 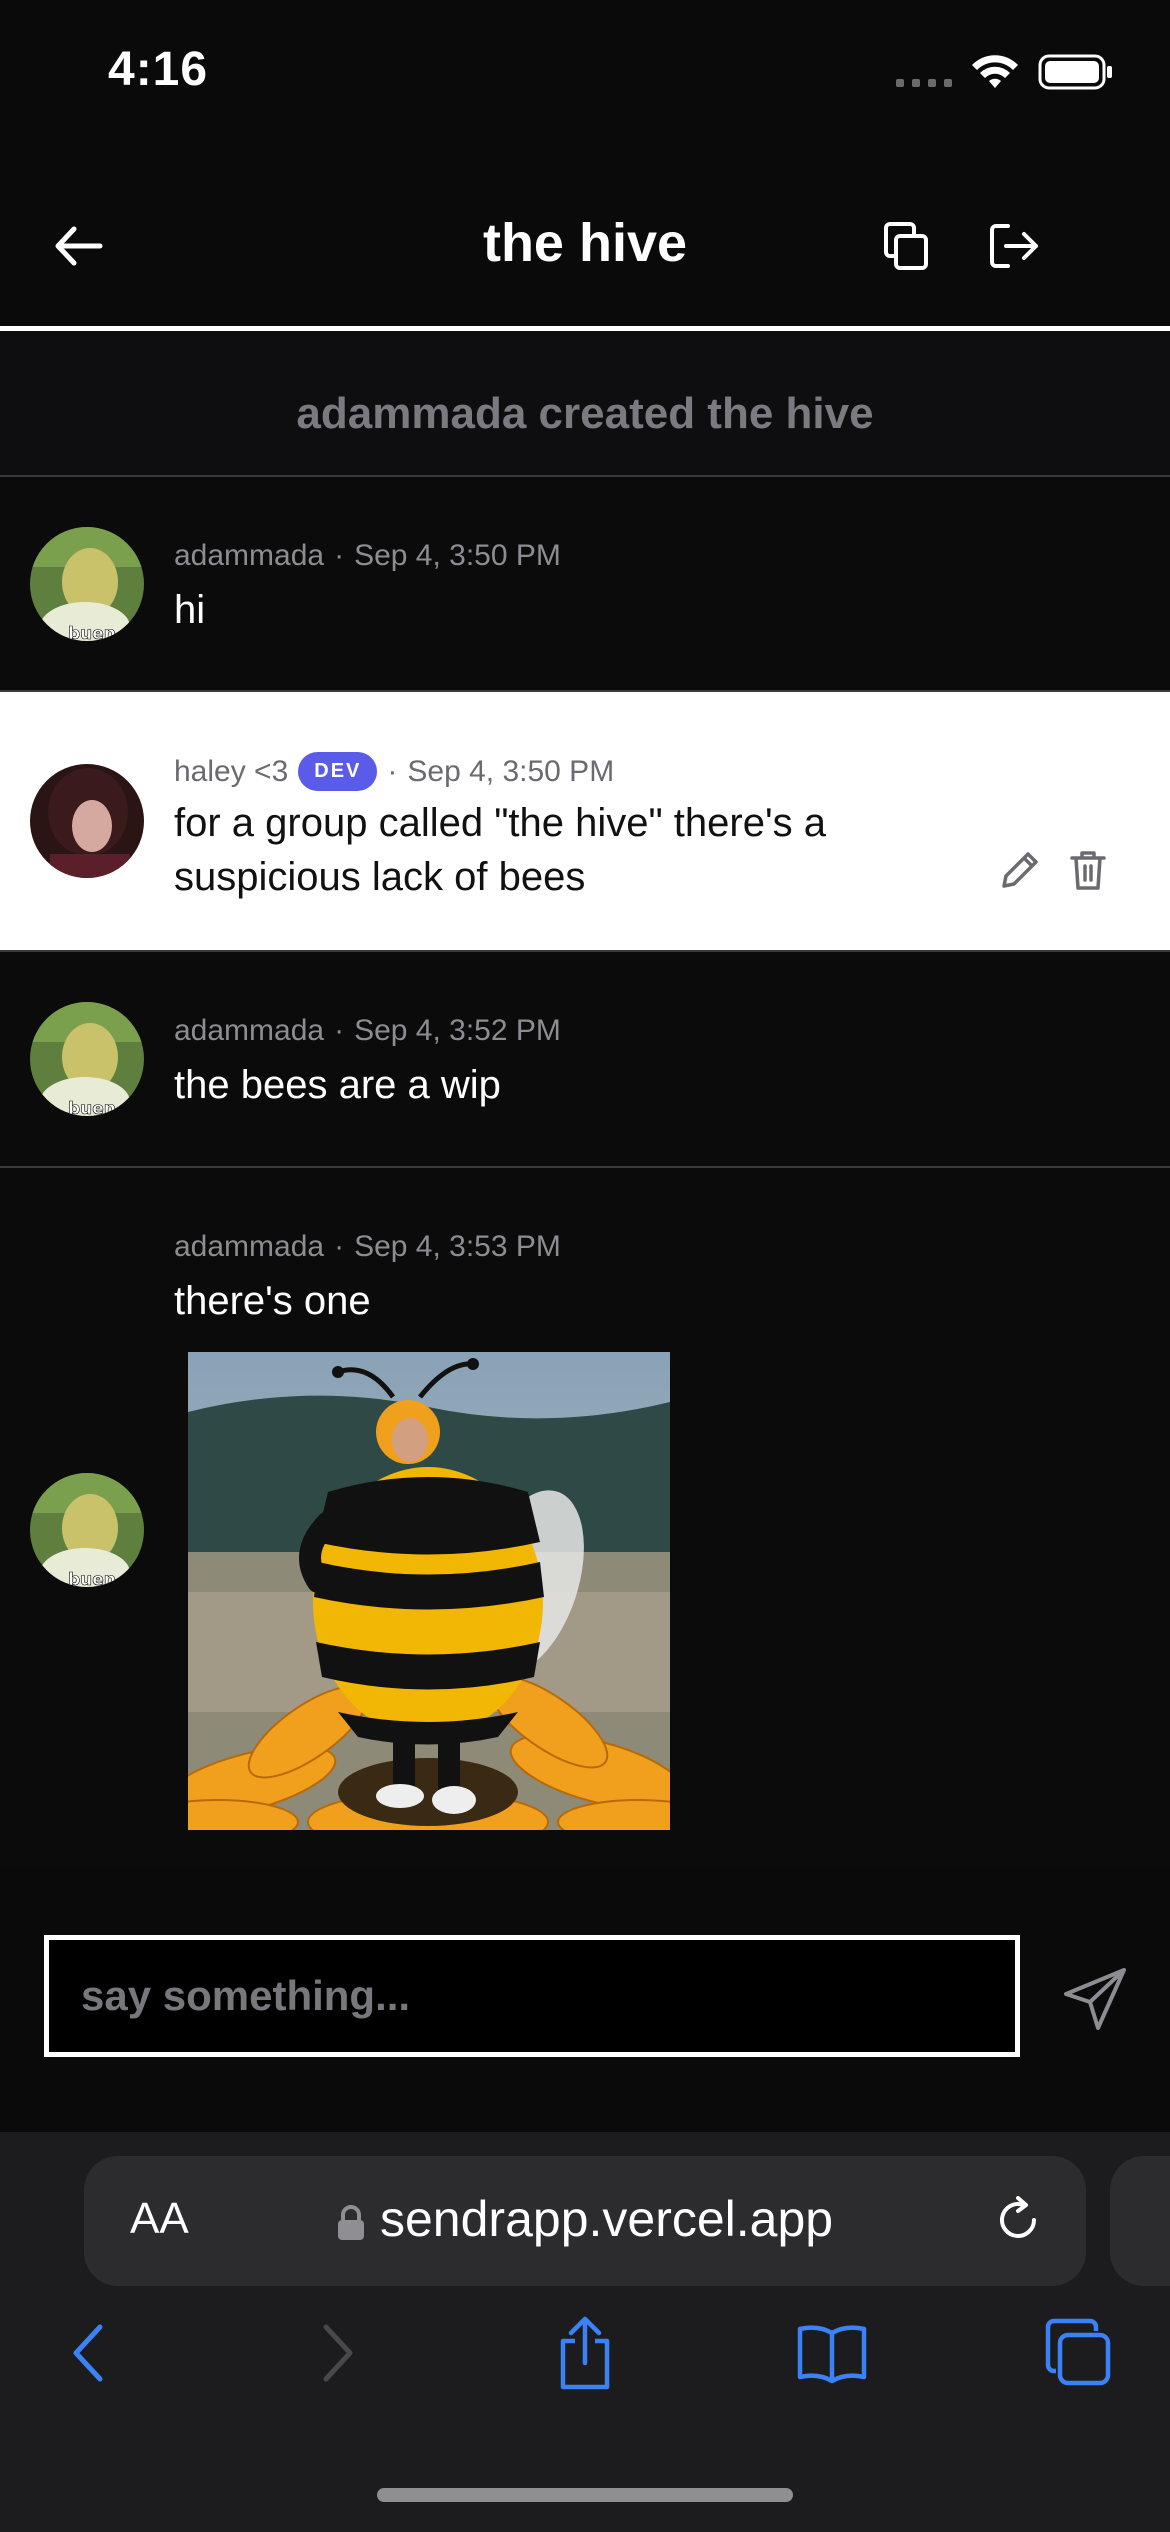 I want to click on home-indicator, so click(x=585, y=2495).